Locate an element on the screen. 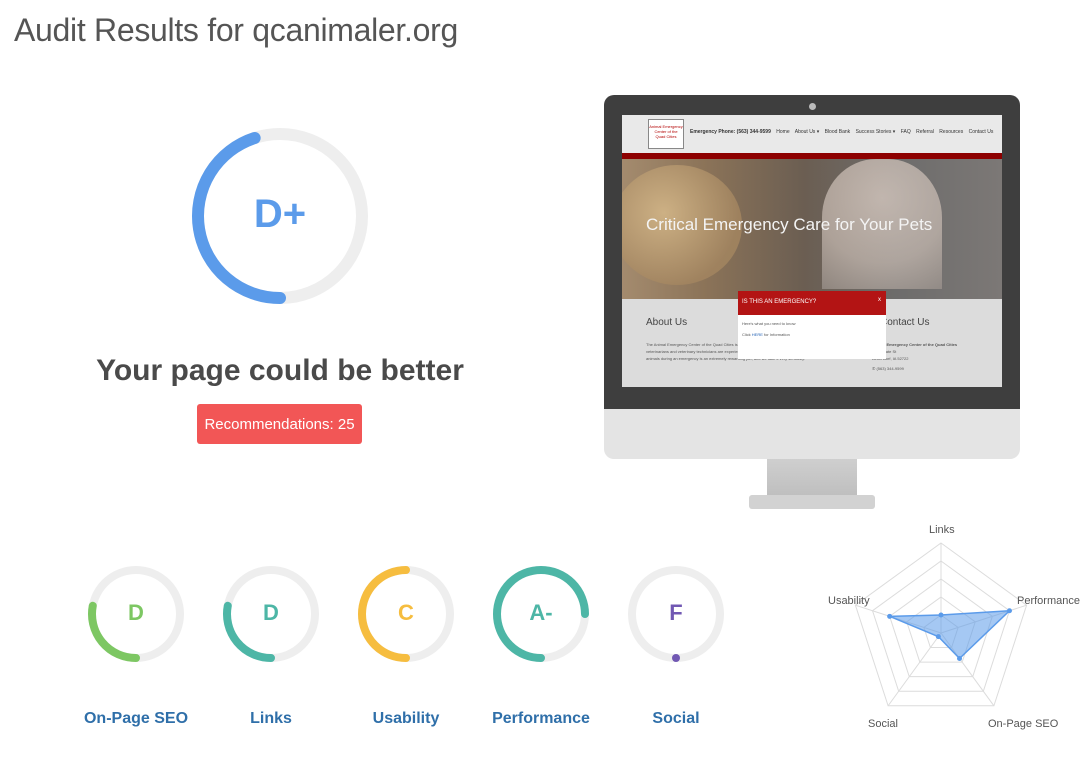 Image resolution: width=1080 pixels, height=768 pixels. radar-series-area is located at coordinates (950, 634).